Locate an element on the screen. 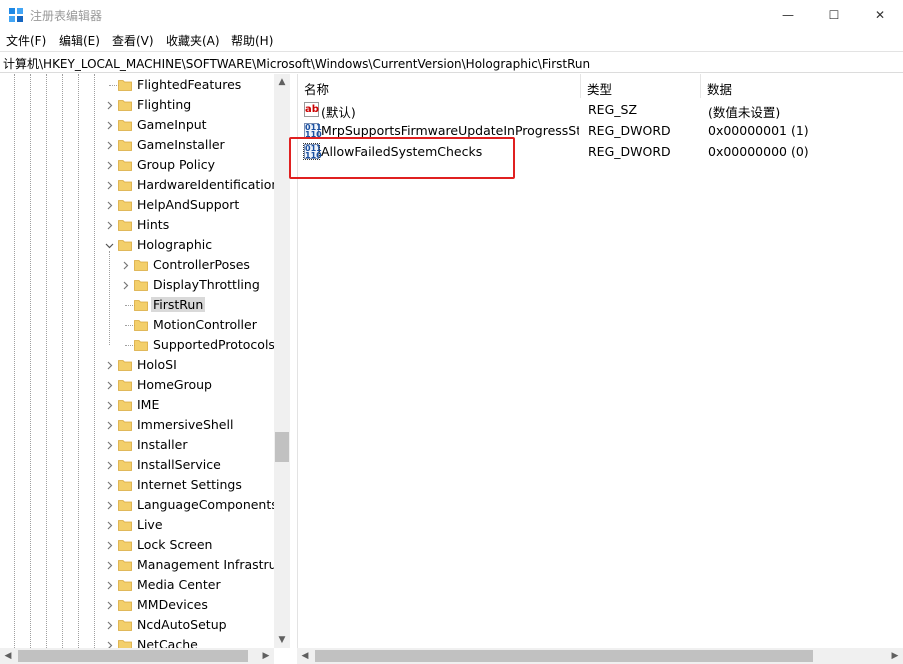 Image resolution: width=903 pixels, height=664 pixels. tree-item-label: Media Center is located at coordinates (179, 584).